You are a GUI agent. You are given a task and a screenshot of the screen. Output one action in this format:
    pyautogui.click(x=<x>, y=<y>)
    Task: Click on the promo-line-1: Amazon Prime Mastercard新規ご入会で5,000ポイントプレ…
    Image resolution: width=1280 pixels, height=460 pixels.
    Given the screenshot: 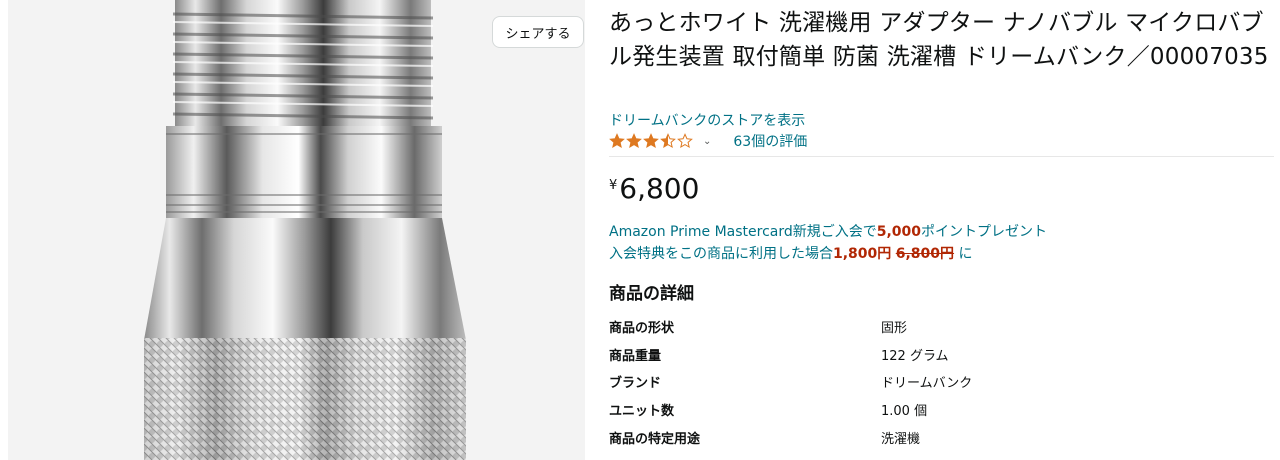 What is the action you would take?
    pyautogui.click(x=828, y=231)
    